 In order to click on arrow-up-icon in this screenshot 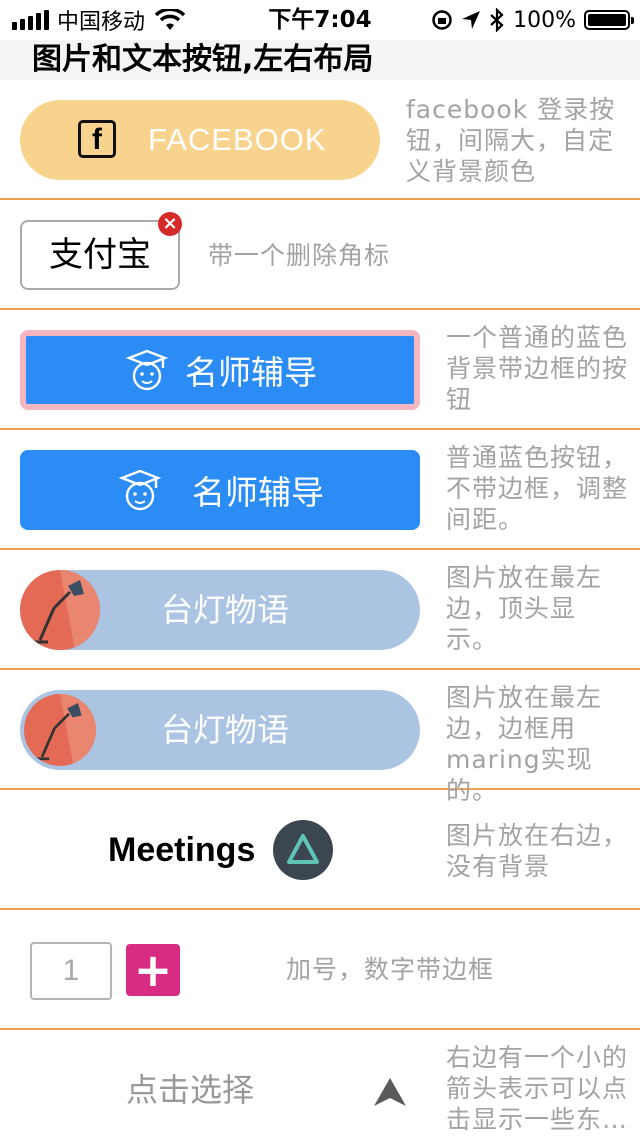, I will do `click(390, 1092)`.